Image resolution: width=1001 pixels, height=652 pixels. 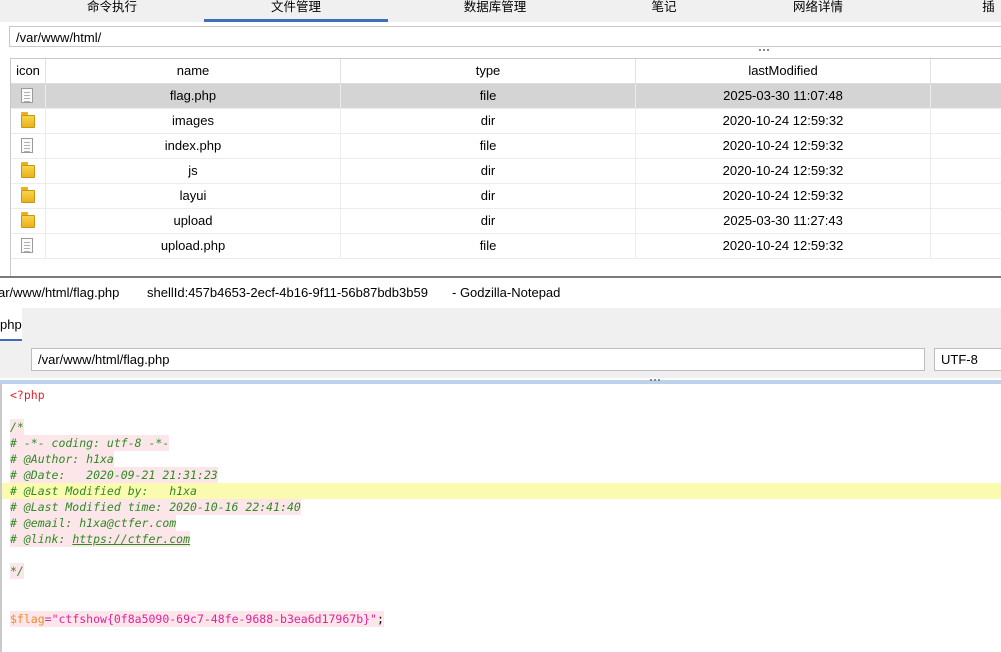 I want to click on row-name: js, so click(x=193, y=171).